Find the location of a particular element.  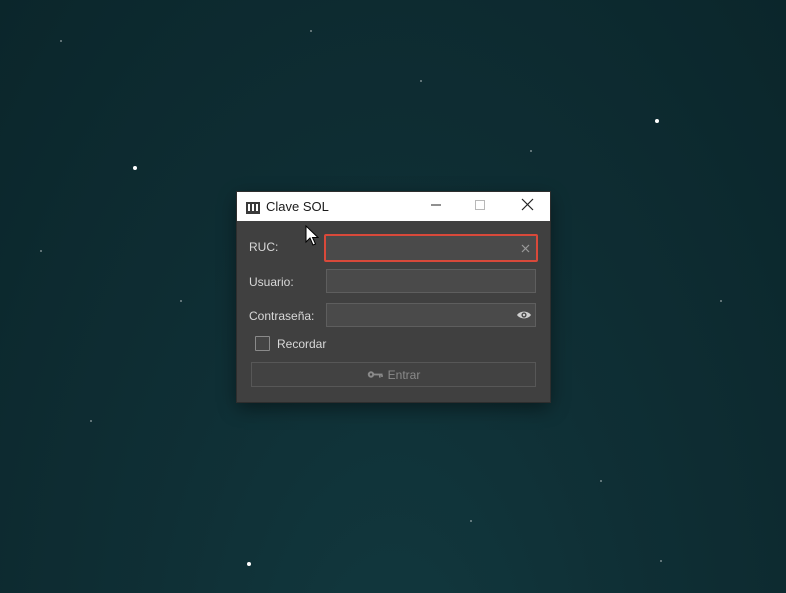

close-icon is located at coordinates (527, 207).